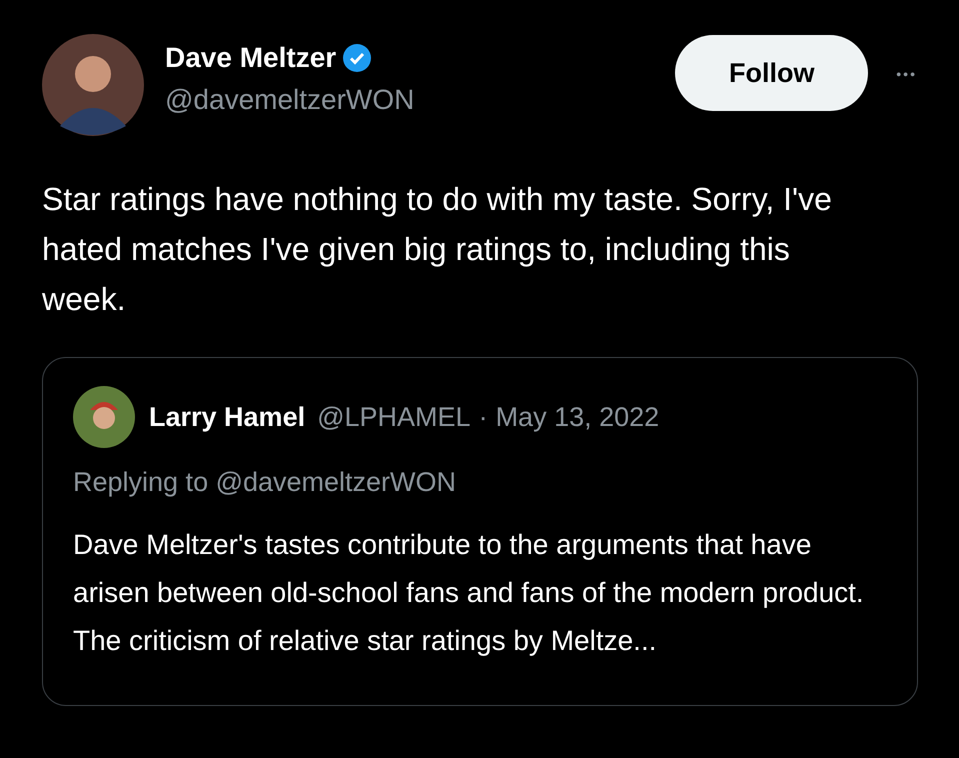 The height and width of the screenshot is (758, 959). Describe the element at coordinates (394, 417) in the screenshot. I see `quoted-author-handle: @LPHAMEL` at that location.